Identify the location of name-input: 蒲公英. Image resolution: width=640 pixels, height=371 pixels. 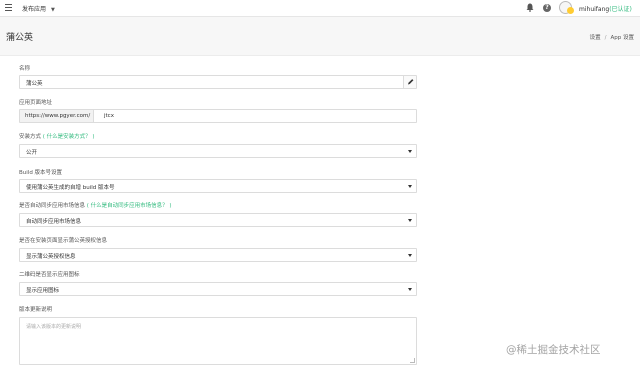
(218, 82).